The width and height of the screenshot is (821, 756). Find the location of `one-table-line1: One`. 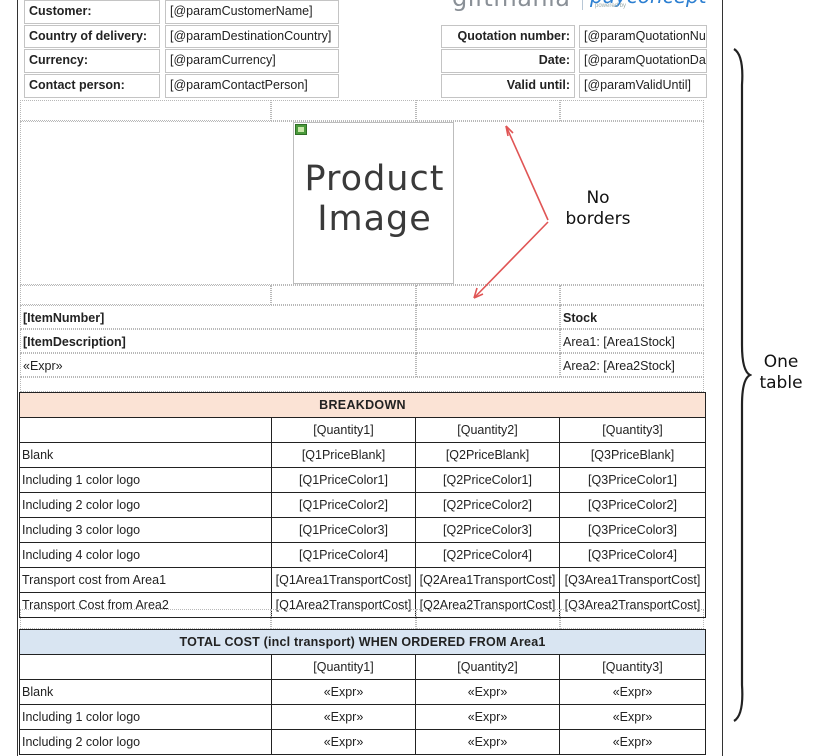

one-table-line1: One is located at coordinates (781, 362).